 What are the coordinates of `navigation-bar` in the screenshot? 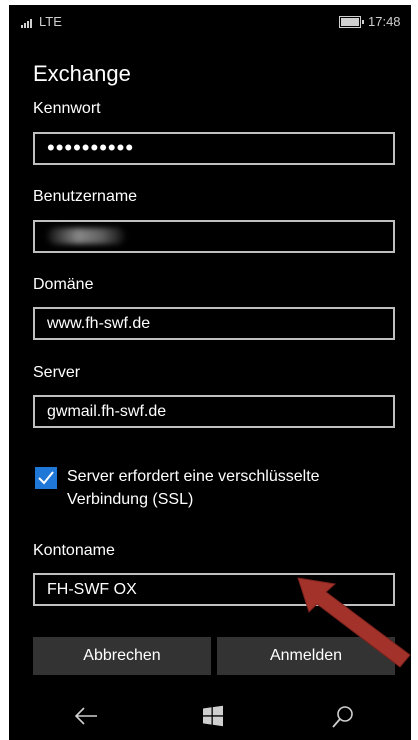 It's located at (210, 717).